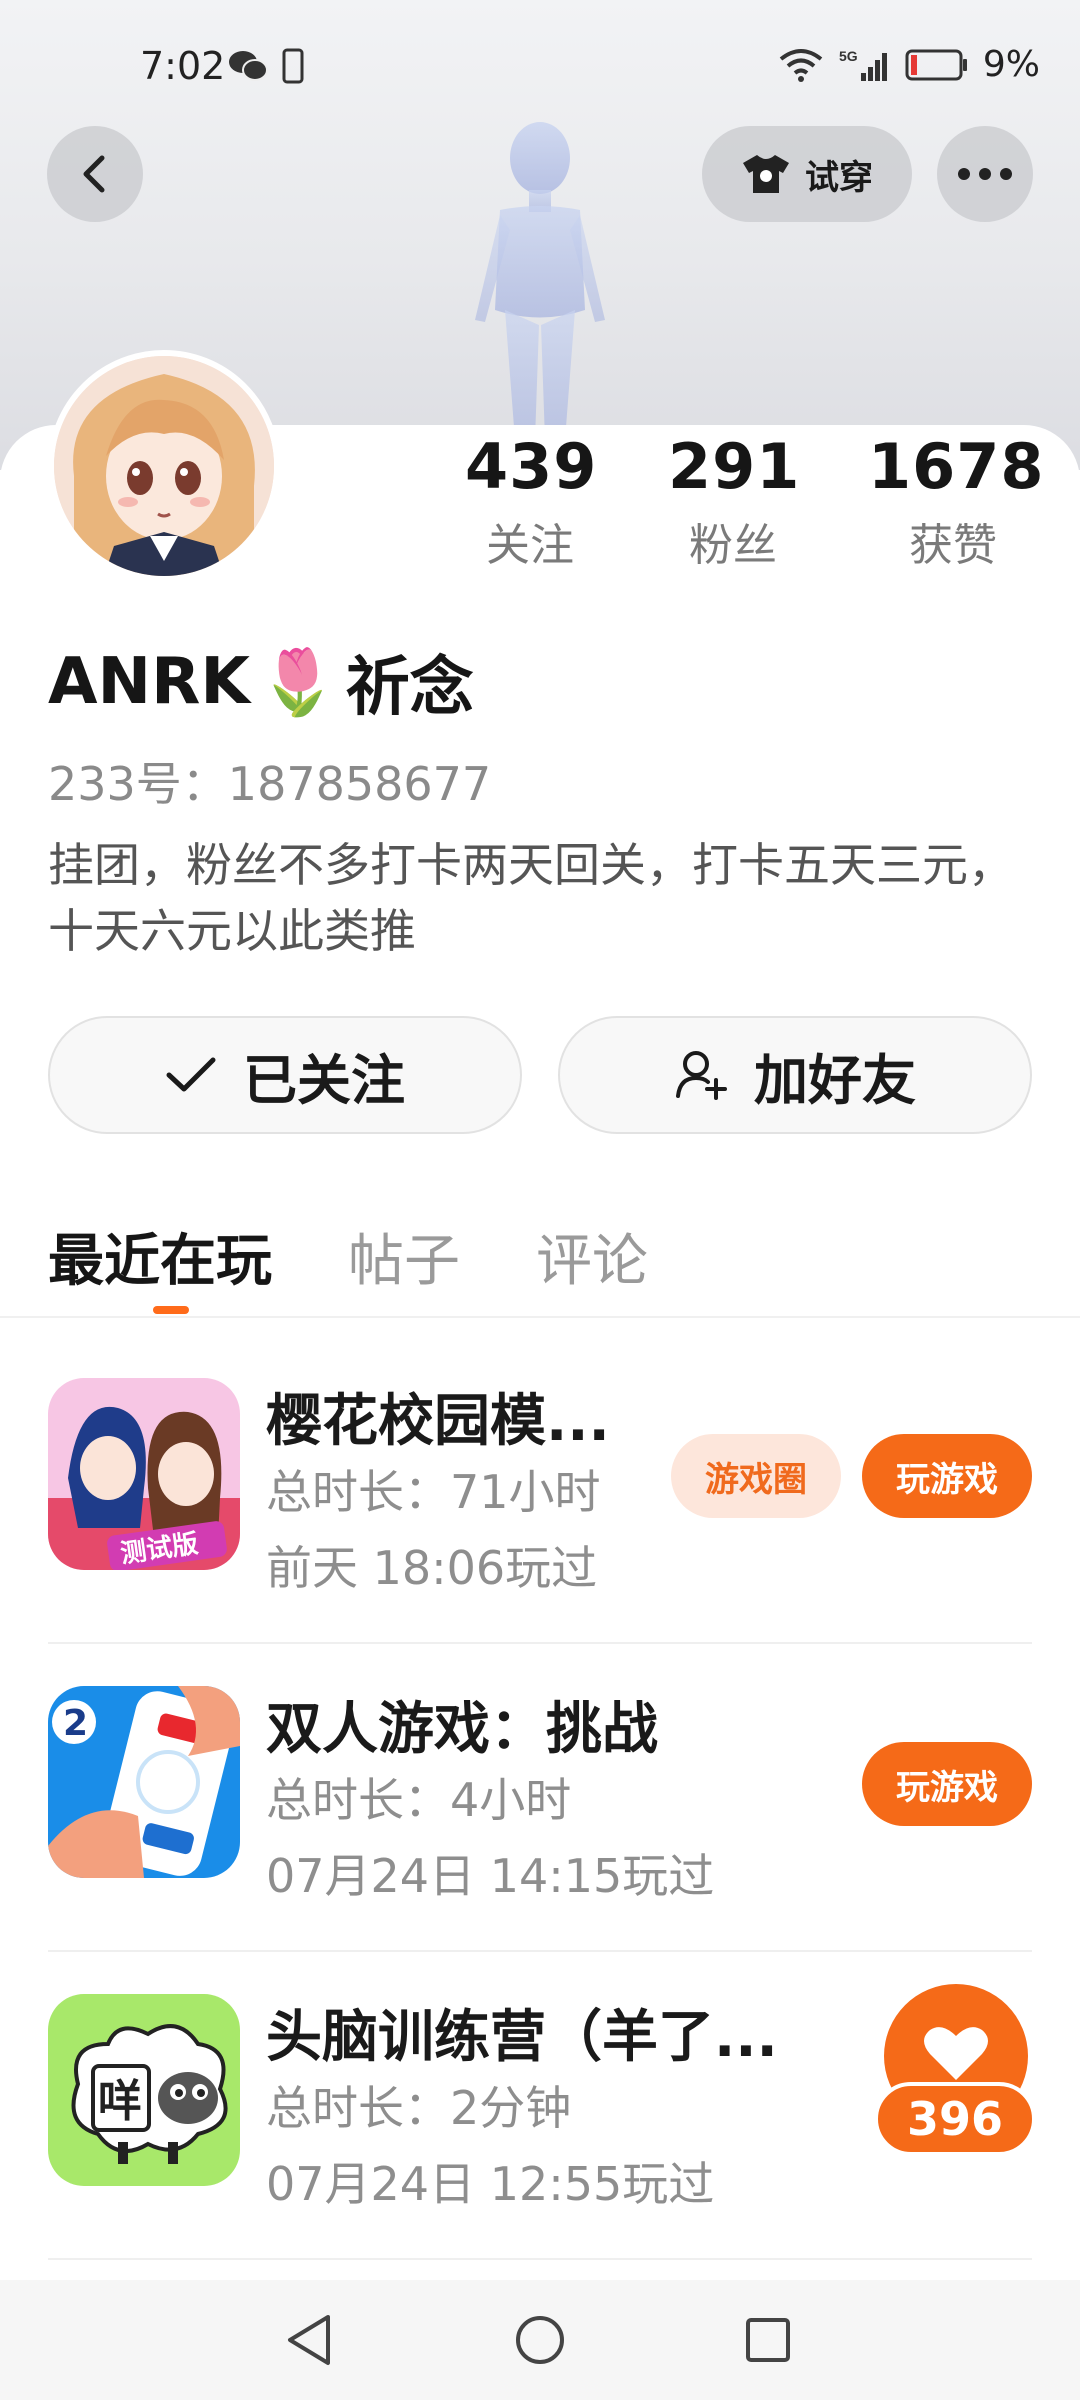  What do you see at coordinates (733, 545) in the screenshot?
I see `fans-label: 粉丝` at bounding box center [733, 545].